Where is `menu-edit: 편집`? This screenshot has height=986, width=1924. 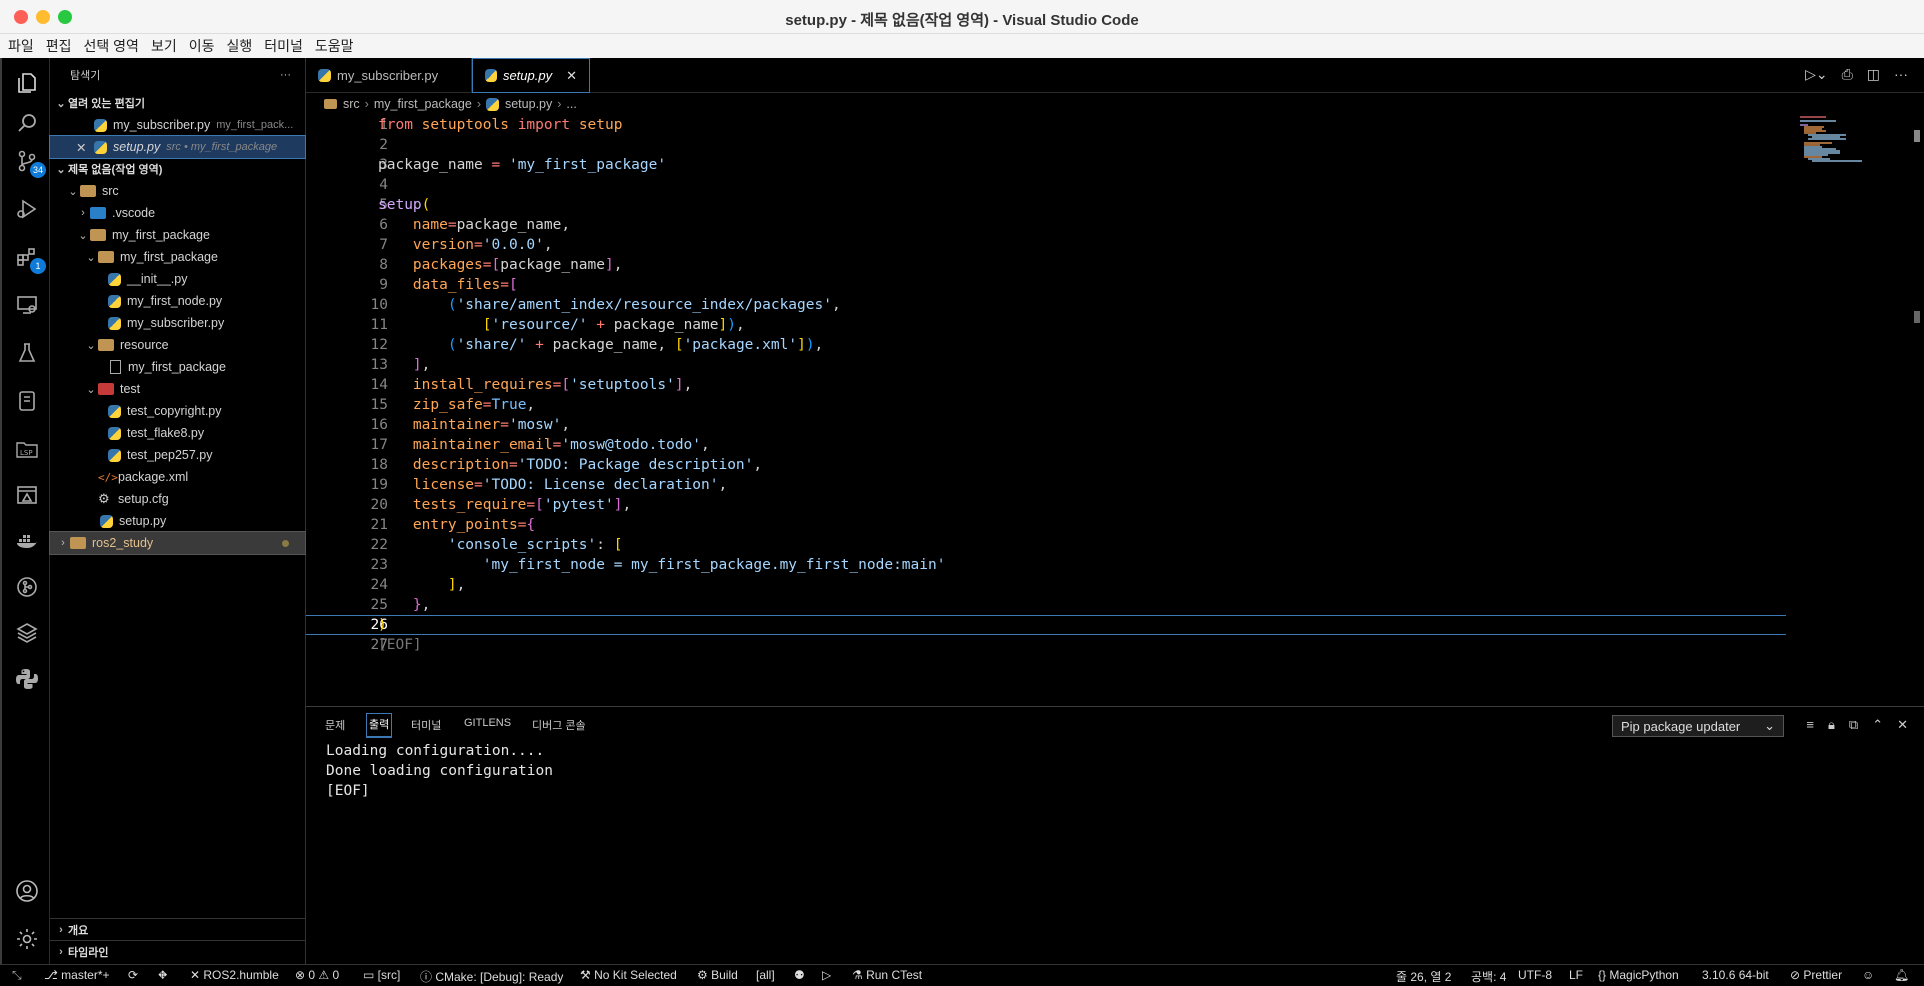
menu-edit: 편집 is located at coordinates (59, 46).